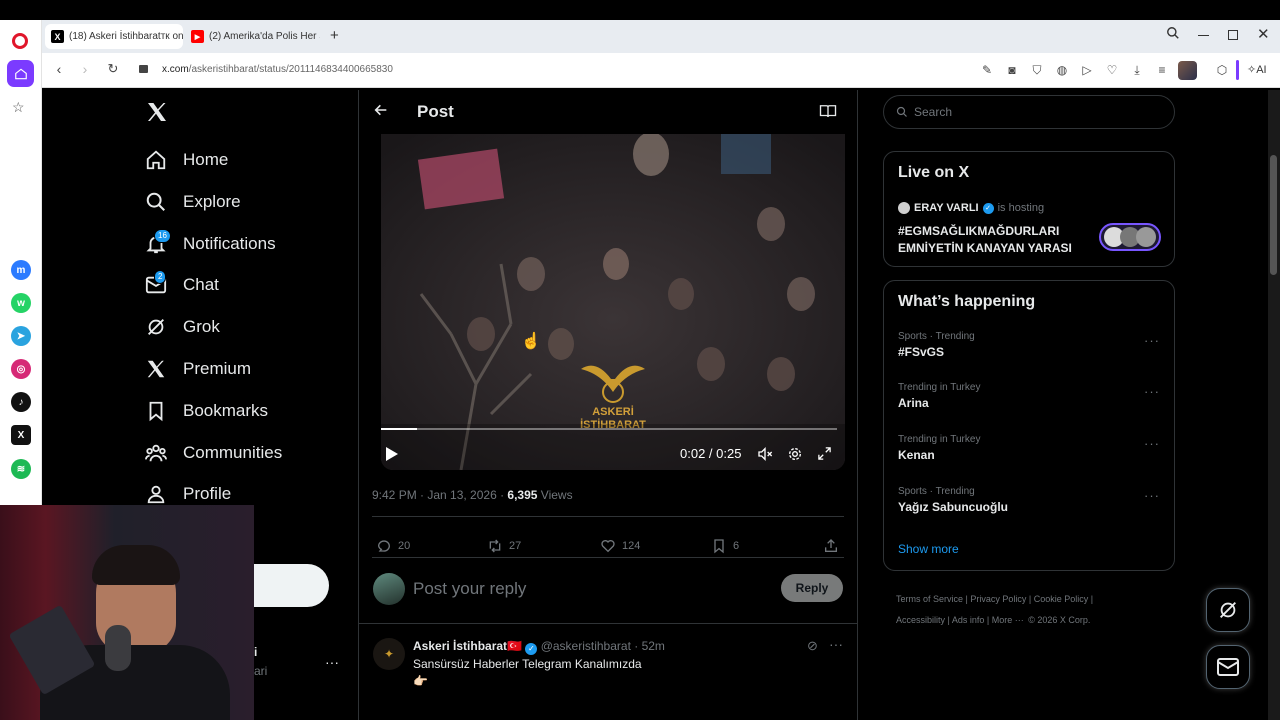 The image size is (1280, 720). Describe the element at coordinates (987, 70) in the screenshot. I see `edit-icon: ✎` at that location.